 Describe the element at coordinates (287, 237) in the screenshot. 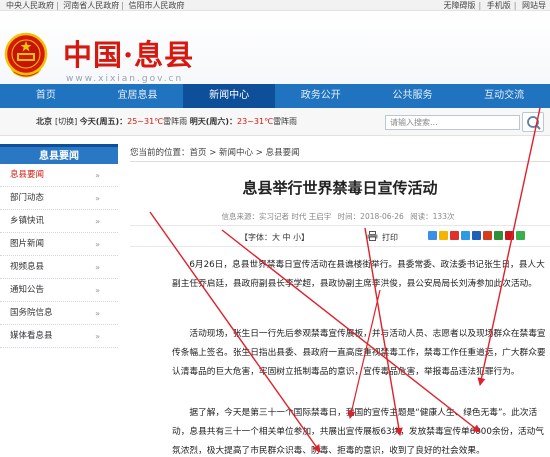

I see `font-size-medium: 中` at that location.